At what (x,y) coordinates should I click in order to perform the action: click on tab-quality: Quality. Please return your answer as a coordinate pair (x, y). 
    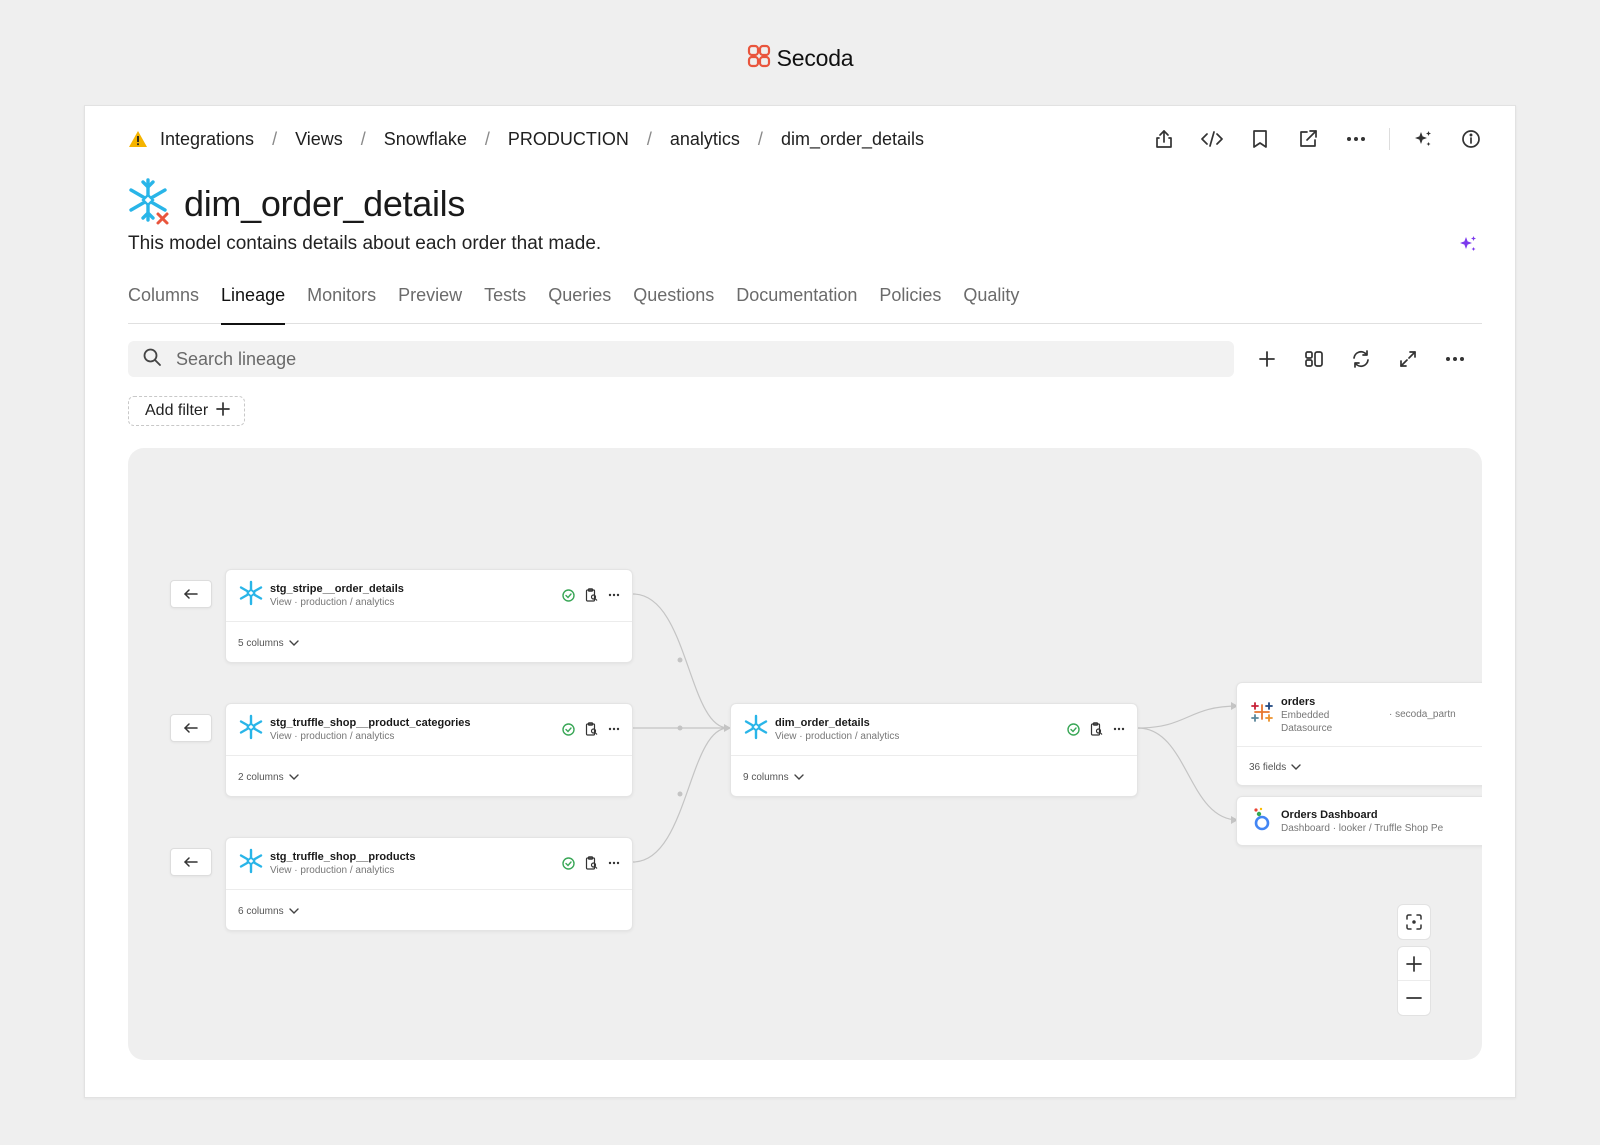
    Looking at the image, I should click on (991, 303).